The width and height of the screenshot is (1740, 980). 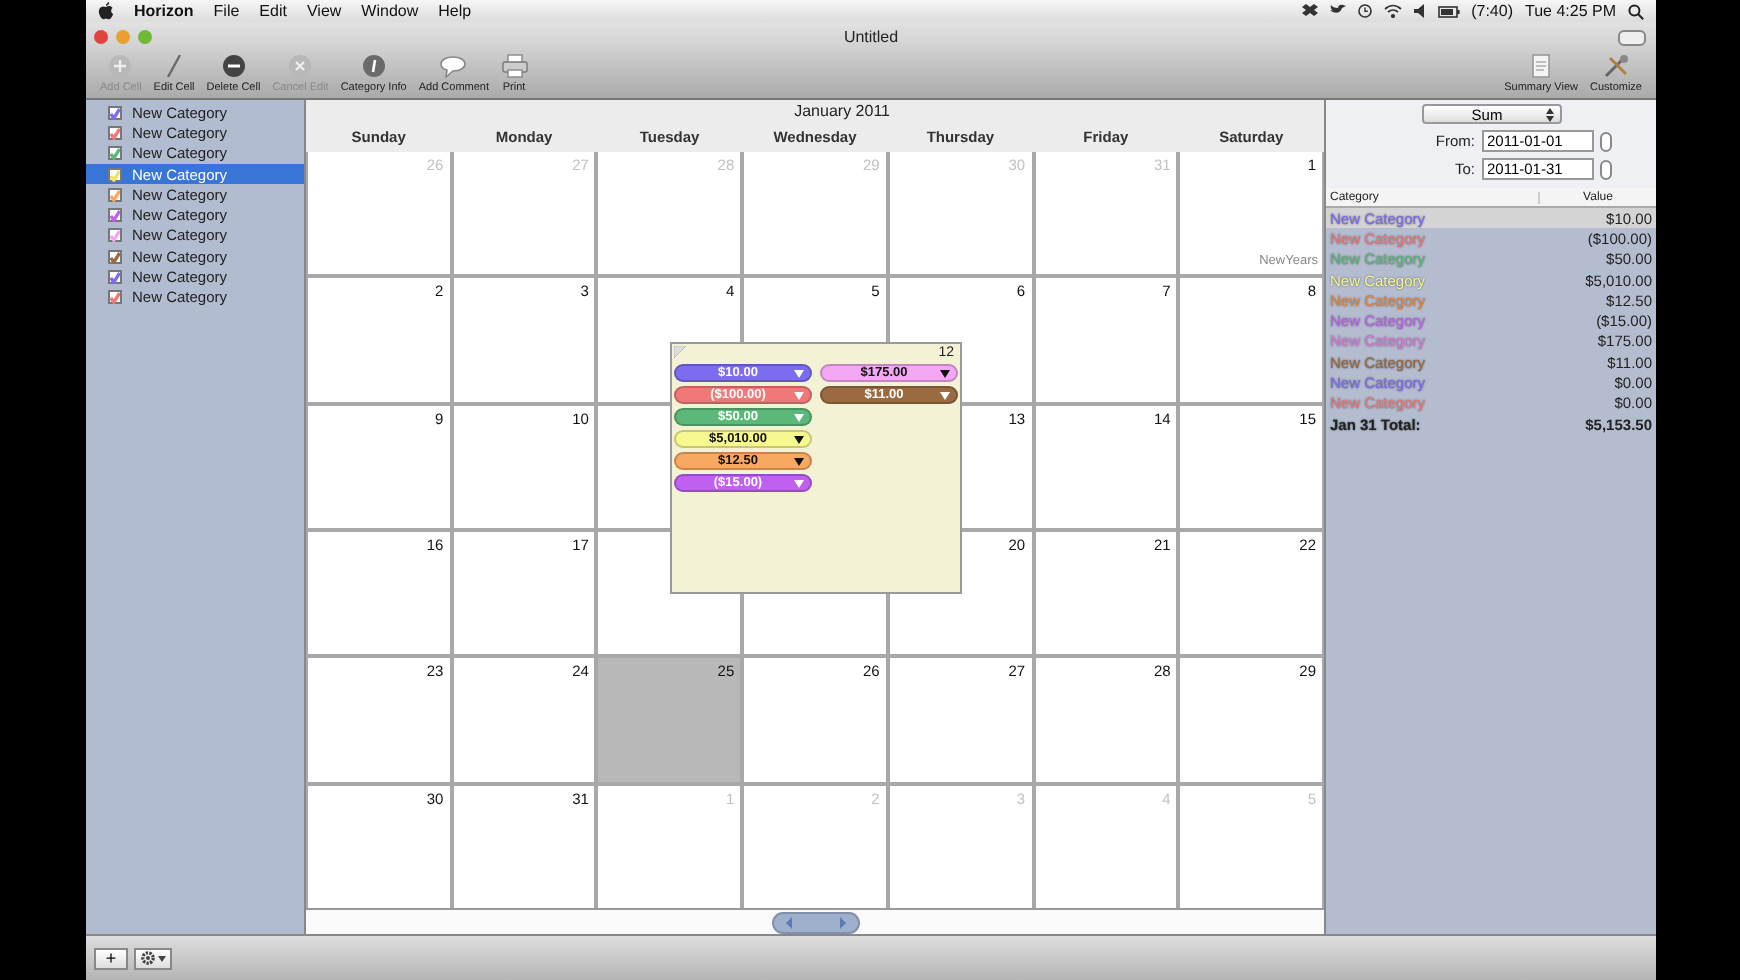 What do you see at coordinates (1364, 11) in the screenshot?
I see `clock-icon` at bounding box center [1364, 11].